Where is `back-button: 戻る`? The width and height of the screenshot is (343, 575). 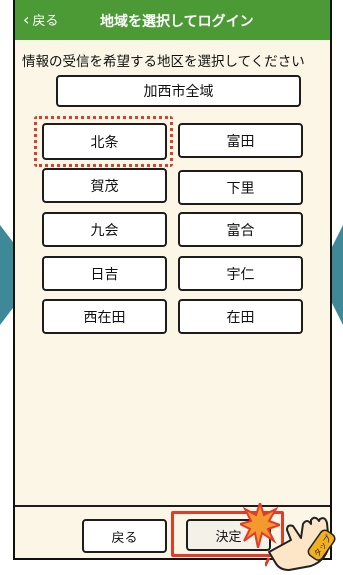 back-button: 戻る is located at coordinates (124, 536).